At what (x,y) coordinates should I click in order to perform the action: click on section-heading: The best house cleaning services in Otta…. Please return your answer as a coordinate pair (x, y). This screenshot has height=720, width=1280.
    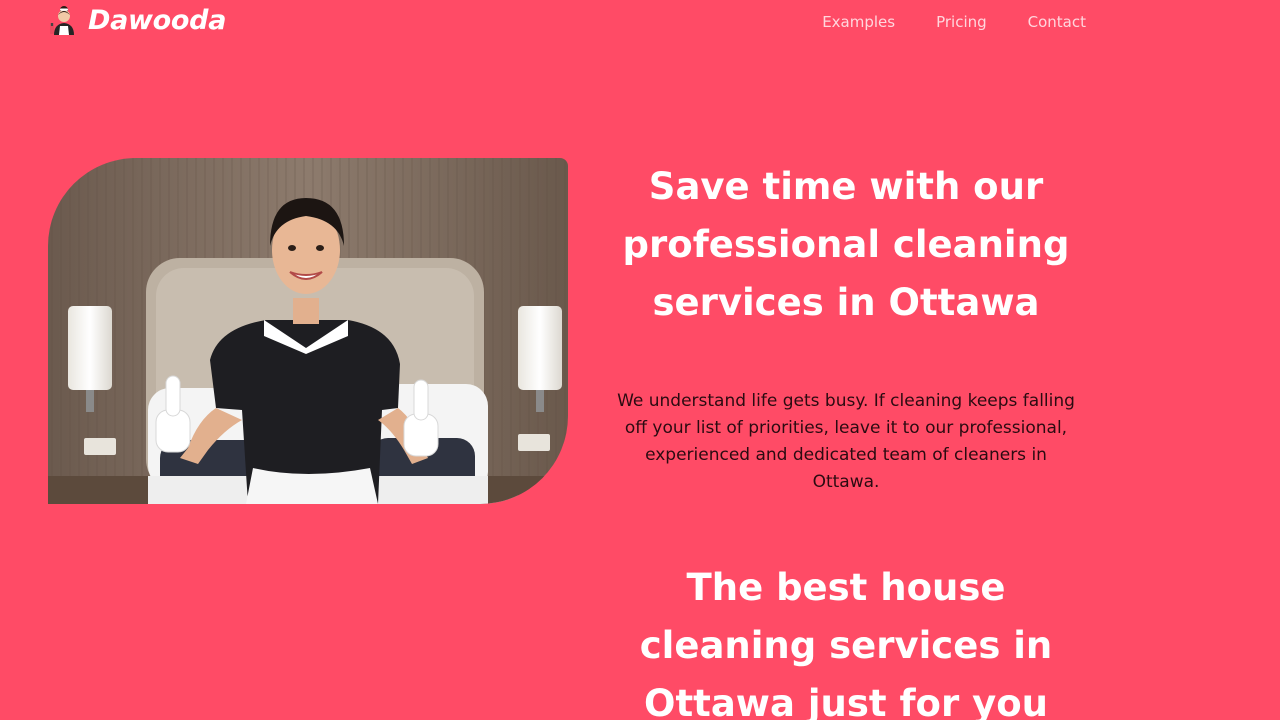
    Looking at the image, I should click on (846, 643).